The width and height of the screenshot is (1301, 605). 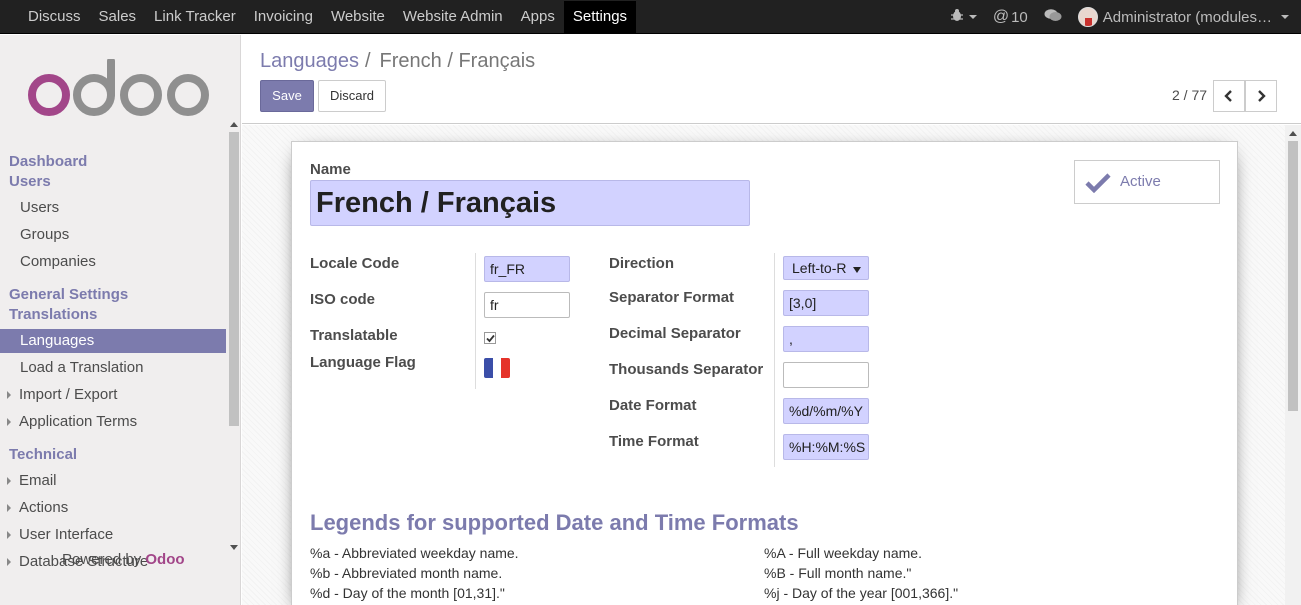 I want to click on thousands-separator-input, so click(x=826, y=375).